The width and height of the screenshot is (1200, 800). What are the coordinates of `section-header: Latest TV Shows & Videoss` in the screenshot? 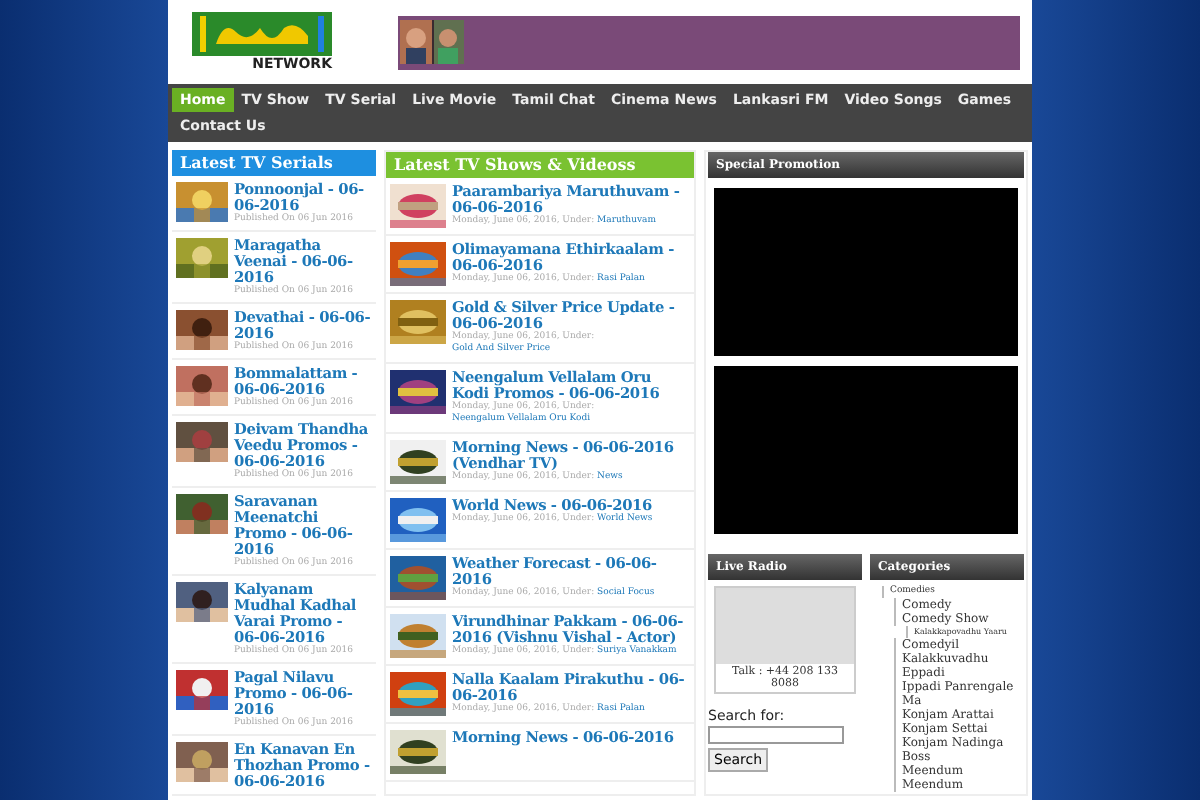 It's located at (540, 165).